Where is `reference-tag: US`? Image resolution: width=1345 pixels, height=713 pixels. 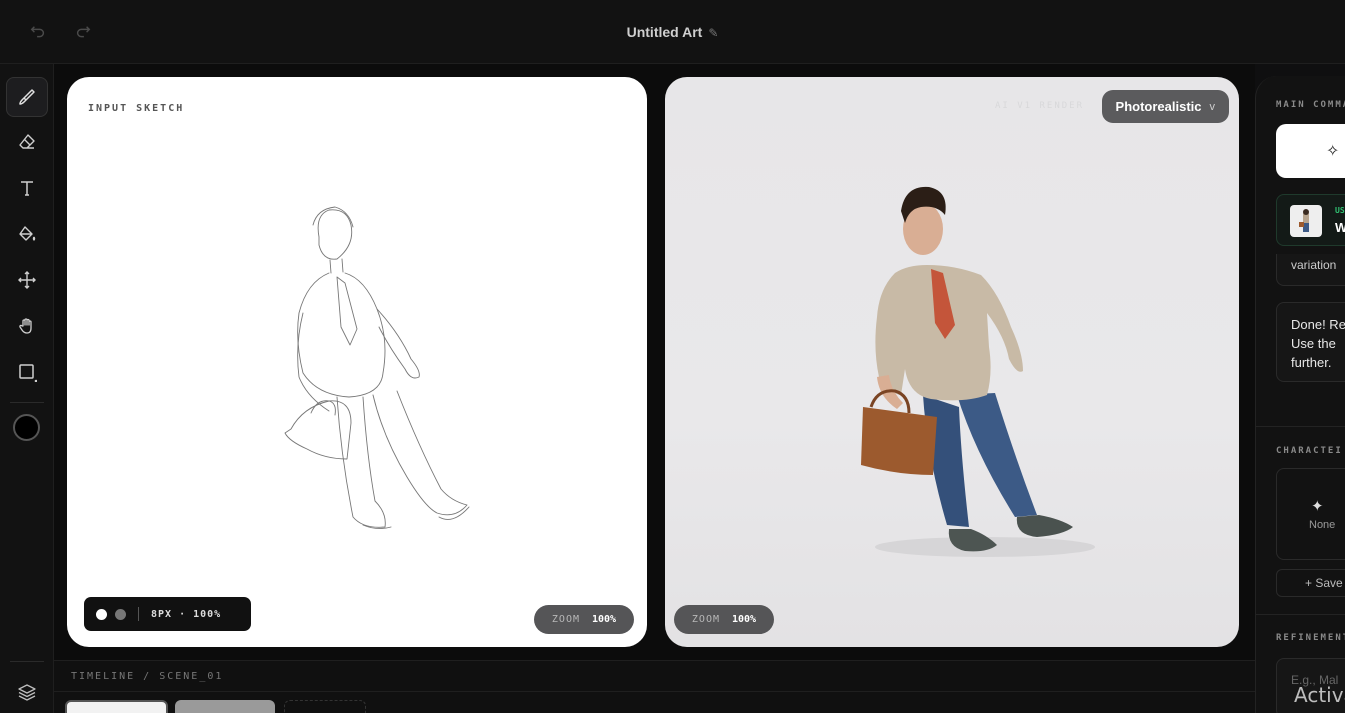
reference-tag: US is located at coordinates (1340, 210).